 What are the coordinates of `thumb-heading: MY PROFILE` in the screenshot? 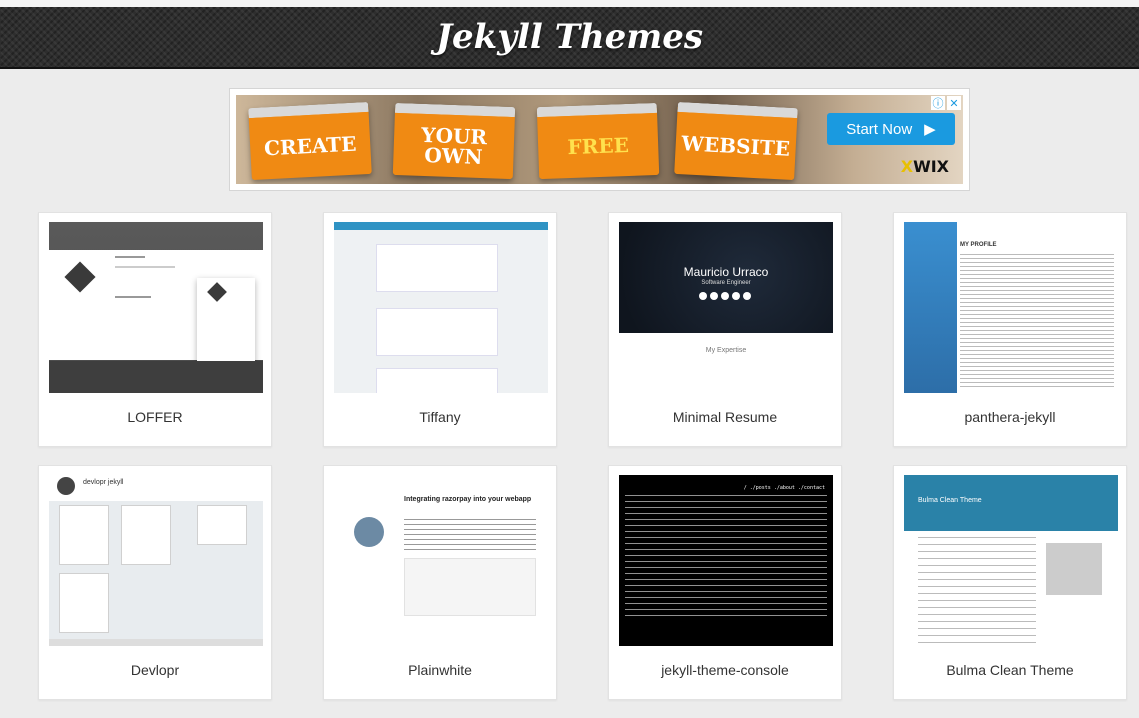 It's located at (978, 245).